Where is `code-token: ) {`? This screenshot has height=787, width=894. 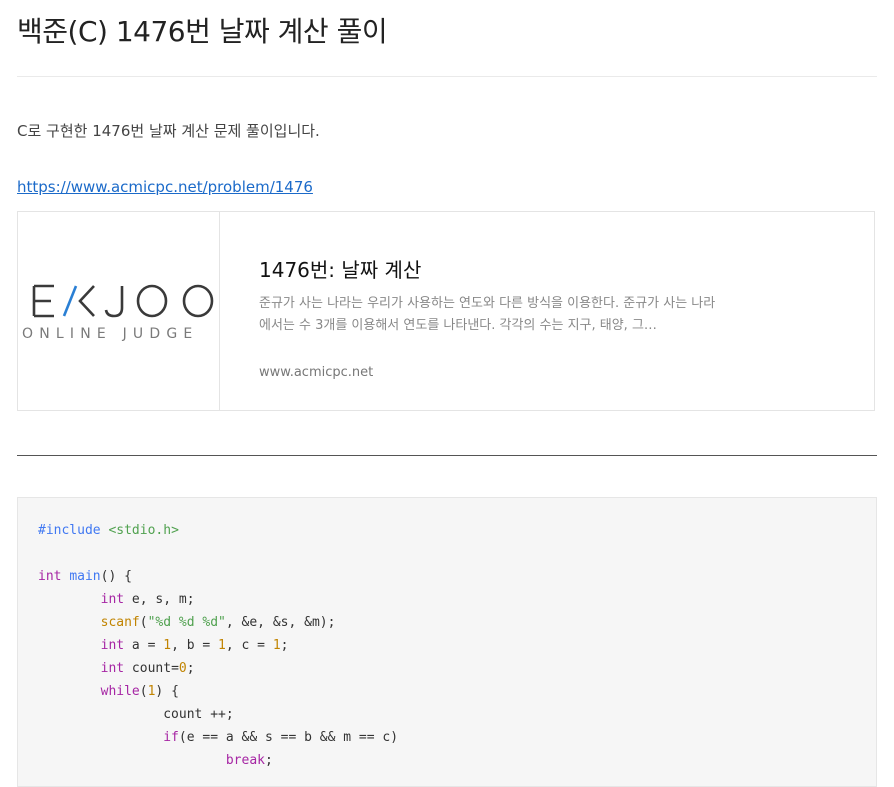
code-token: ) { is located at coordinates (167, 691).